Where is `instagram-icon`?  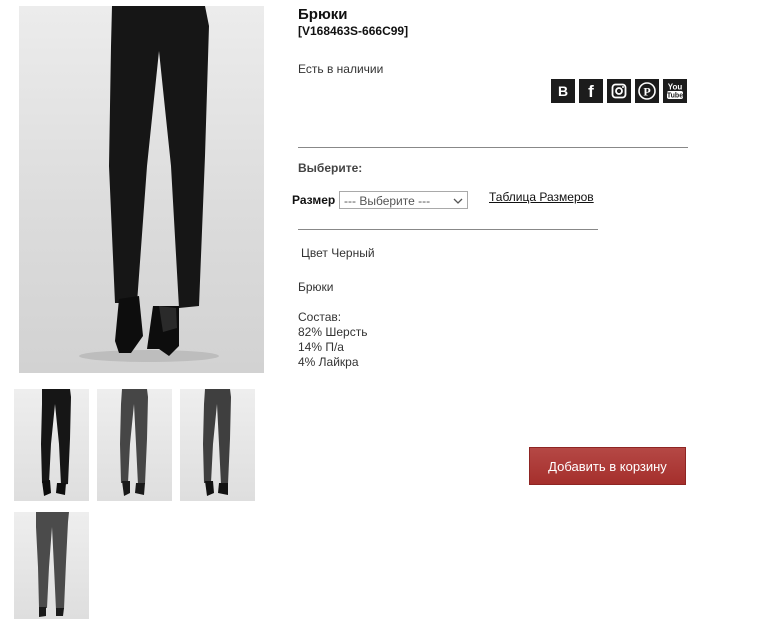
instagram-icon is located at coordinates (619, 91).